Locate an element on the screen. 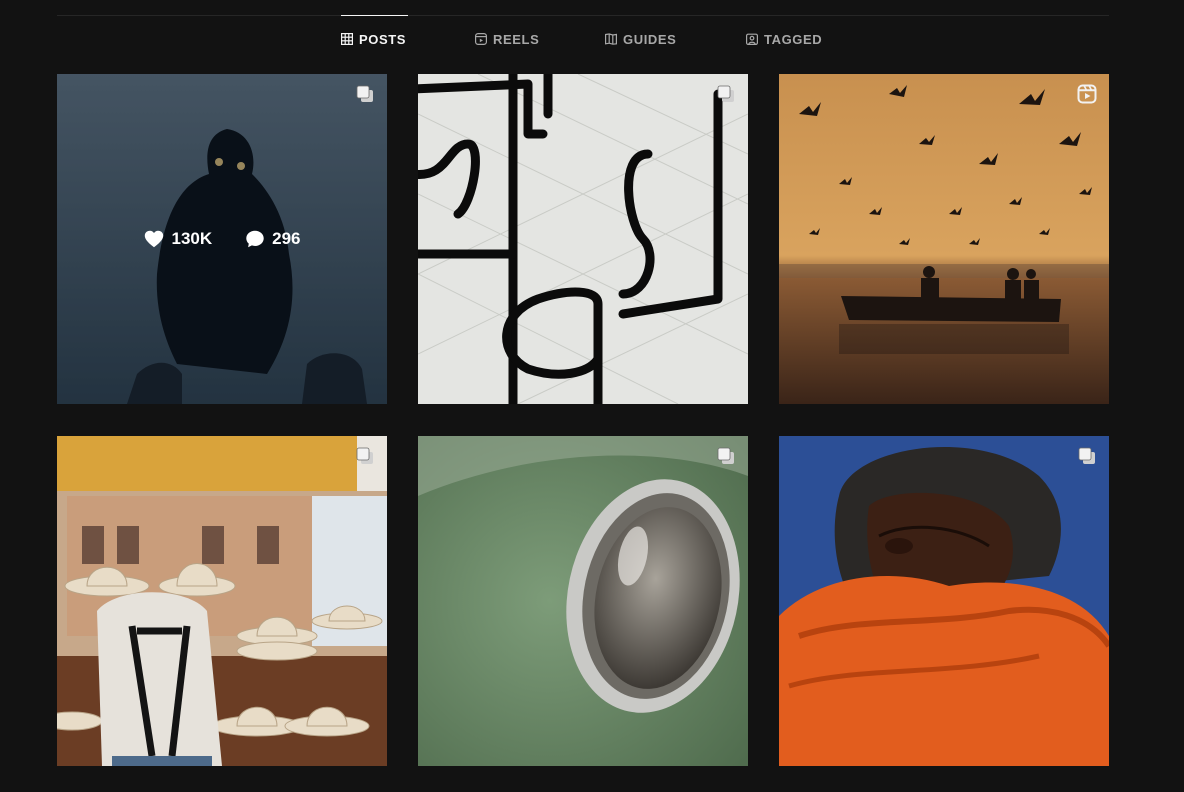 Image resolution: width=1184 pixels, height=792 pixels. comment-icon is located at coordinates (255, 239).